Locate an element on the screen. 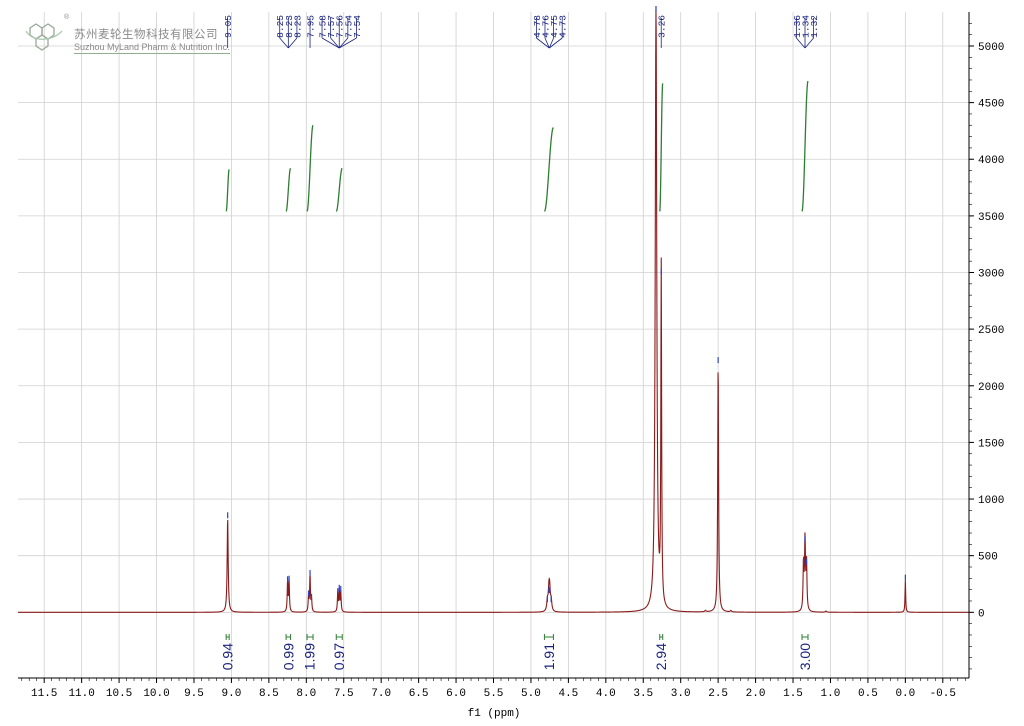  x-tick-label: 11.5 is located at coordinates (44, 694).